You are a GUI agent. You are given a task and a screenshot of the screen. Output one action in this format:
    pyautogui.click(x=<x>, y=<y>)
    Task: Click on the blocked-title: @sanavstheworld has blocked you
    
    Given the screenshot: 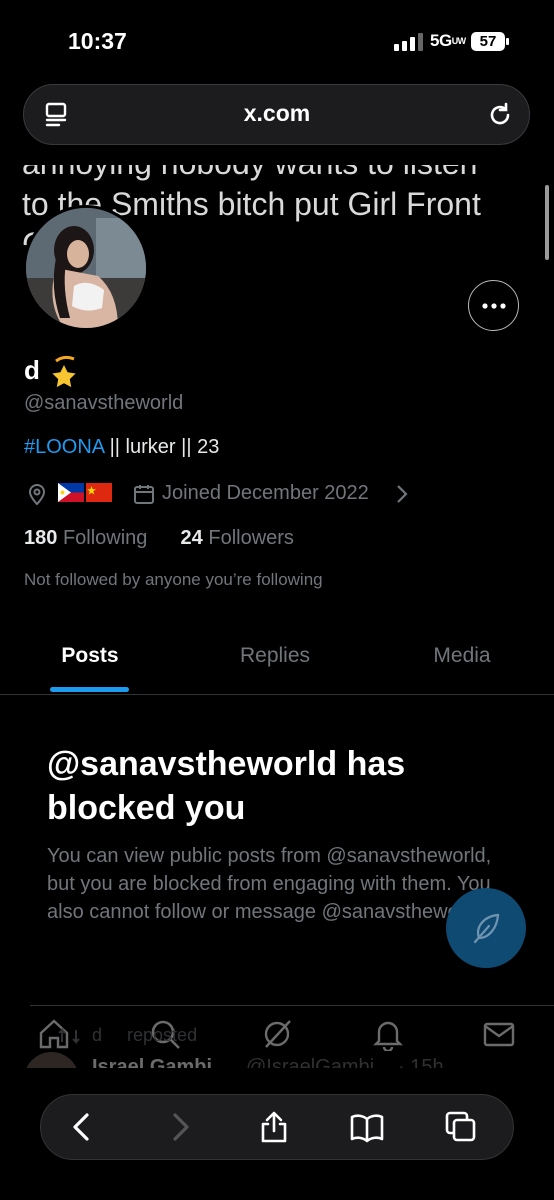 What is the action you would take?
    pyautogui.click(x=226, y=786)
    